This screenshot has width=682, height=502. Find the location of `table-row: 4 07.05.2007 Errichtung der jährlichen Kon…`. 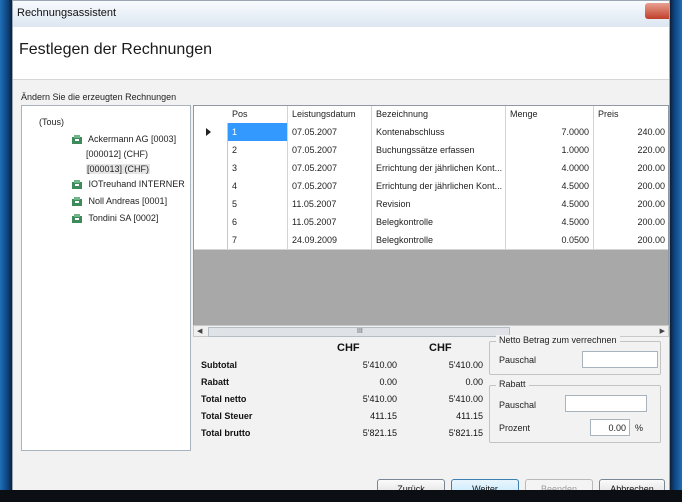

table-row: 4 07.05.2007 Errichtung der jährlichen Kon… is located at coordinates (431, 186).